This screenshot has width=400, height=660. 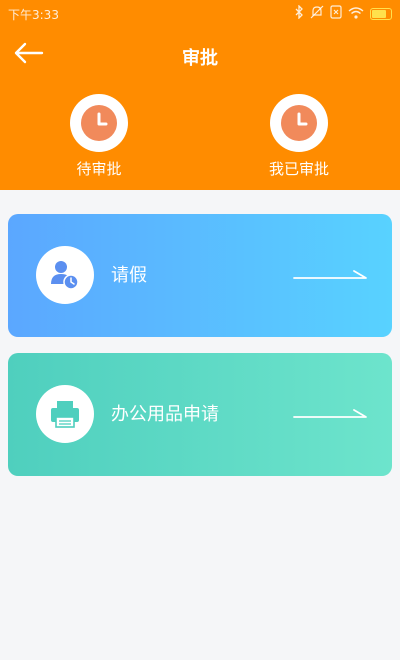 What do you see at coordinates (298, 169) in the screenshot?
I see `approved-by-me-label: 我已审批` at bounding box center [298, 169].